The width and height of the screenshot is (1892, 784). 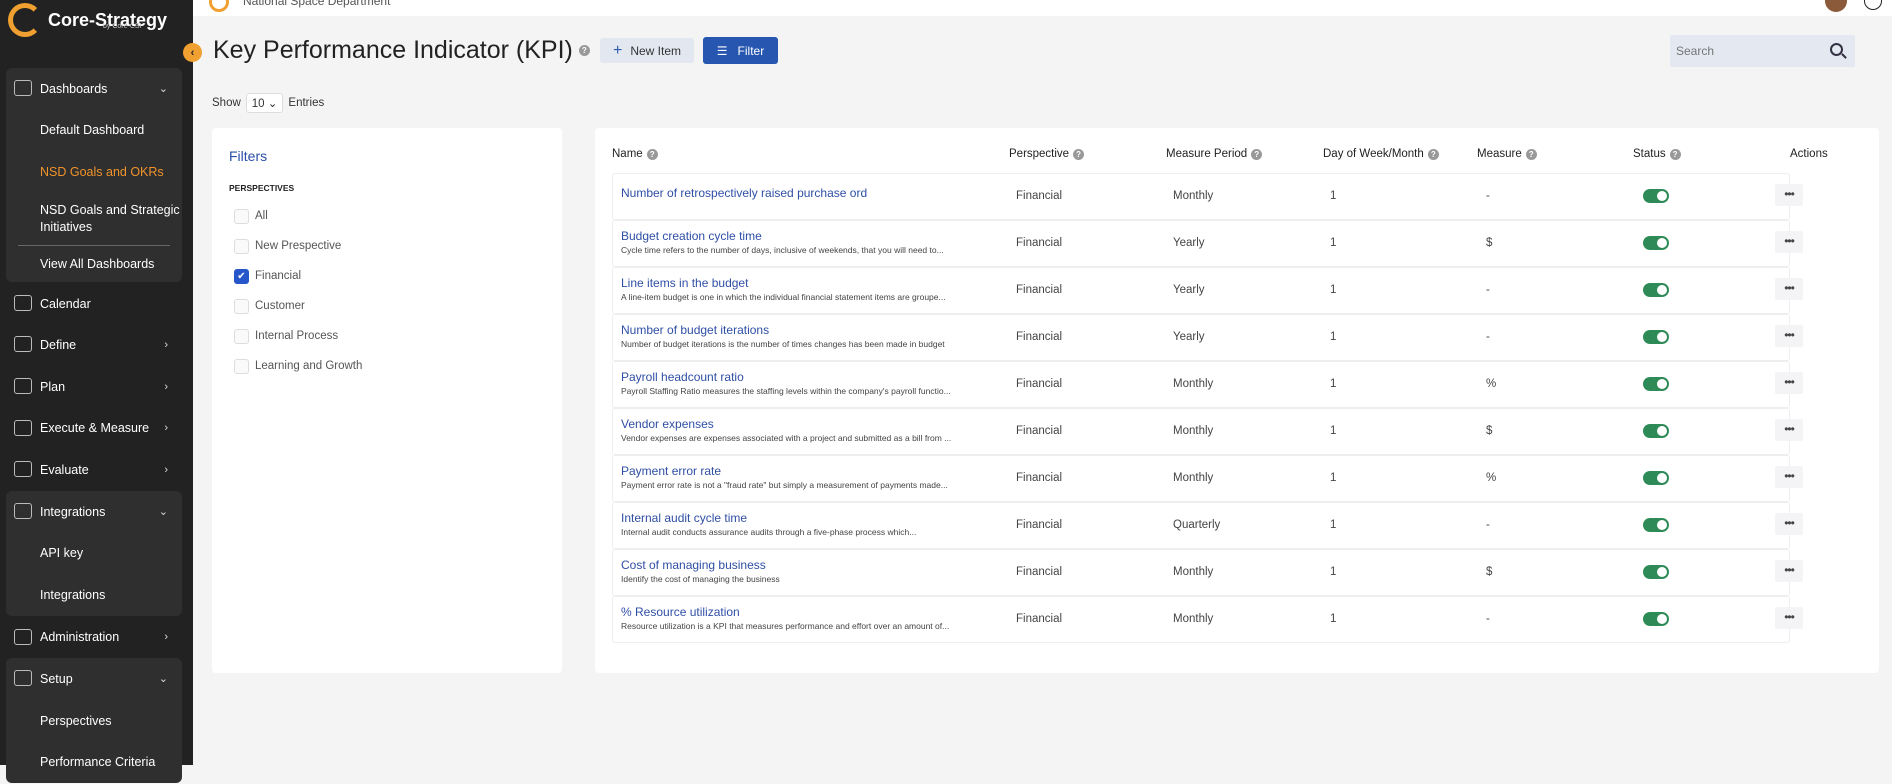 I want to click on sidebar-item-default-dashboard: Default Dashboard, so click(x=94, y=131).